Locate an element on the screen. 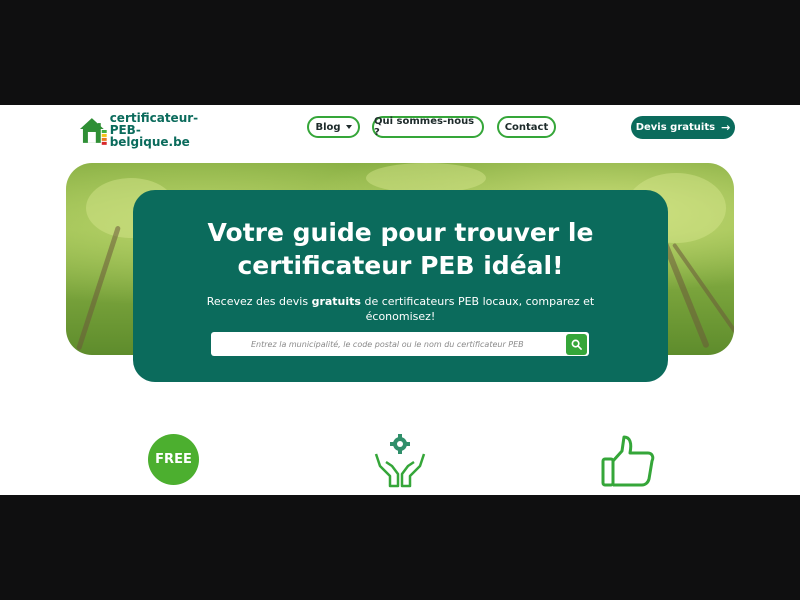 Image resolution: width=800 pixels, height=600 pixels. free-quotes-label: Devis gratuits is located at coordinates (675, 127).